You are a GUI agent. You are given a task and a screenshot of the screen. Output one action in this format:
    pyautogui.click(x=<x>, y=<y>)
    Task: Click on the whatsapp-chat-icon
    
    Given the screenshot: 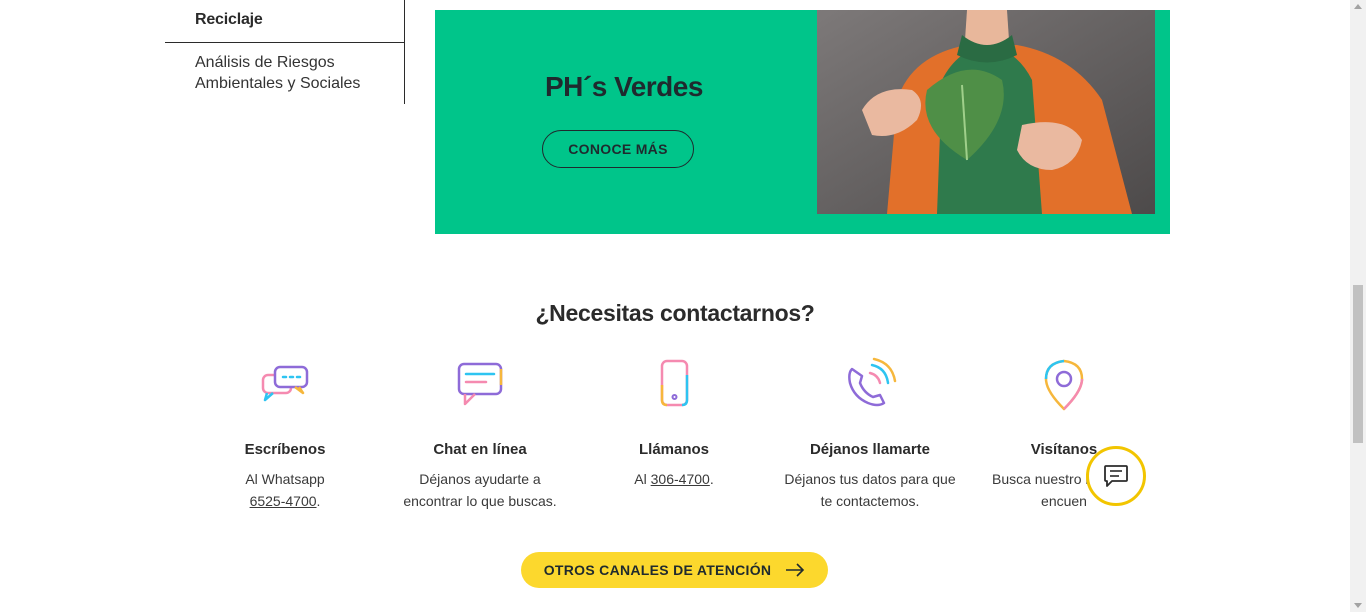 What is the action you would take?
    pyautogui.click(x=285, y=383)
    